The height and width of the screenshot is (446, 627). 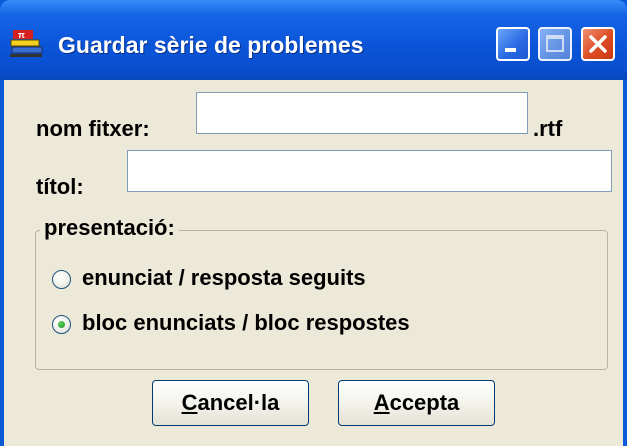 I want to click on title-label: títol:, so click(x=60, y=186).